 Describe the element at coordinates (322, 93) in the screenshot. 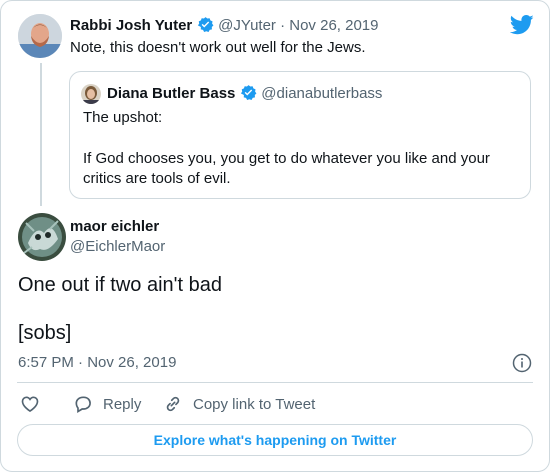

I see `quoted-author-handle: @dianabutlerbass` at that location.